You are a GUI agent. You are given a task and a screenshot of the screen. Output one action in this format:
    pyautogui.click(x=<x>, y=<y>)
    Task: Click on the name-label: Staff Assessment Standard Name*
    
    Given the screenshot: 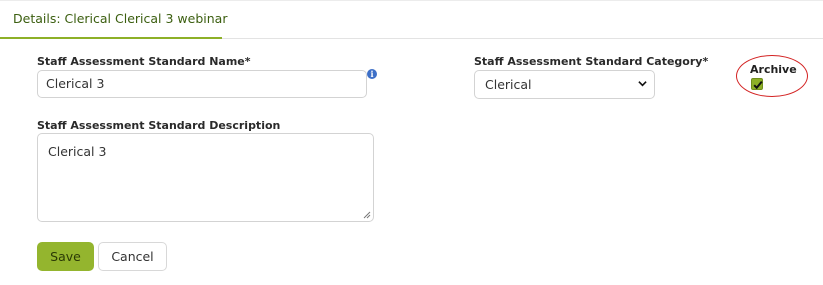 What is the action you would take?
    pyautogui.click(x=144, y=61)
    